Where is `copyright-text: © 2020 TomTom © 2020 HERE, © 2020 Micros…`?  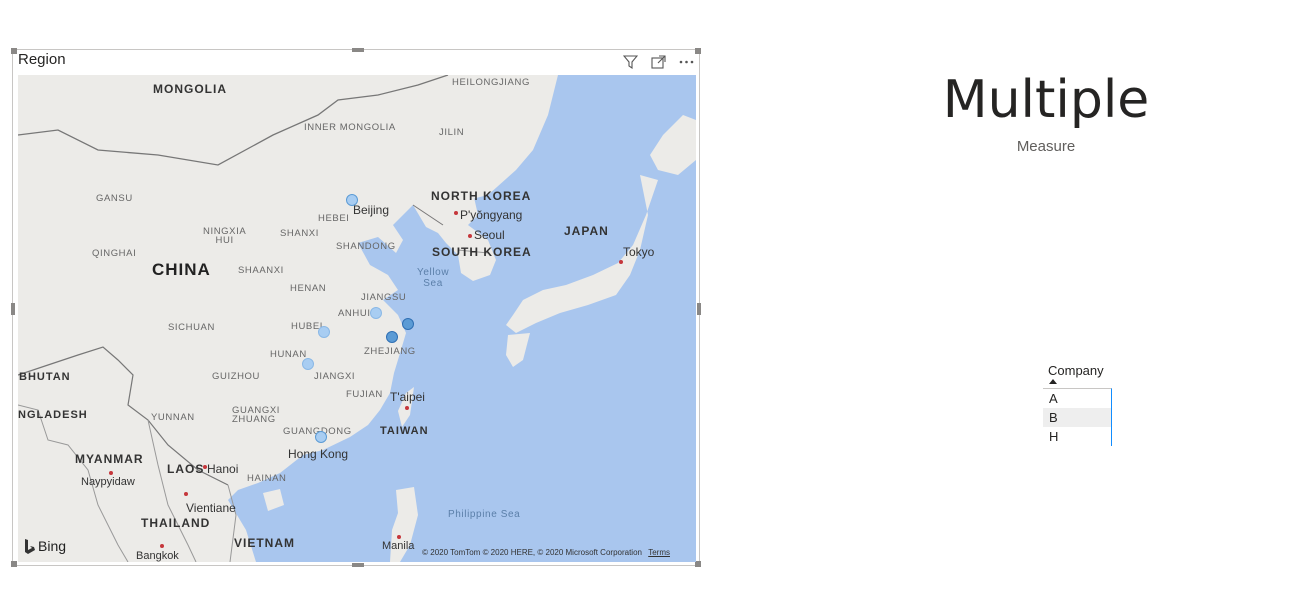 copyright-text: © 2020 TomTom © 2020 HERE, © 2020 Micros… is located at coordinates (532, 552).